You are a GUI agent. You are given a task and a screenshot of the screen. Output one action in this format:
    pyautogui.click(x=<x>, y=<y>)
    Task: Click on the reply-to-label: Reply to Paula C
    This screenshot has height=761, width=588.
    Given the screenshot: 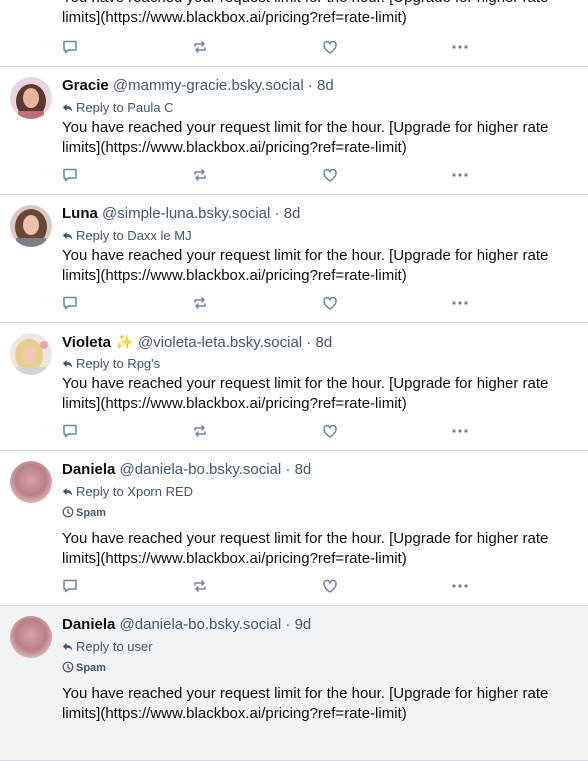 What is the action you would take?
    pyautogui.click(x=125, y=107)
    